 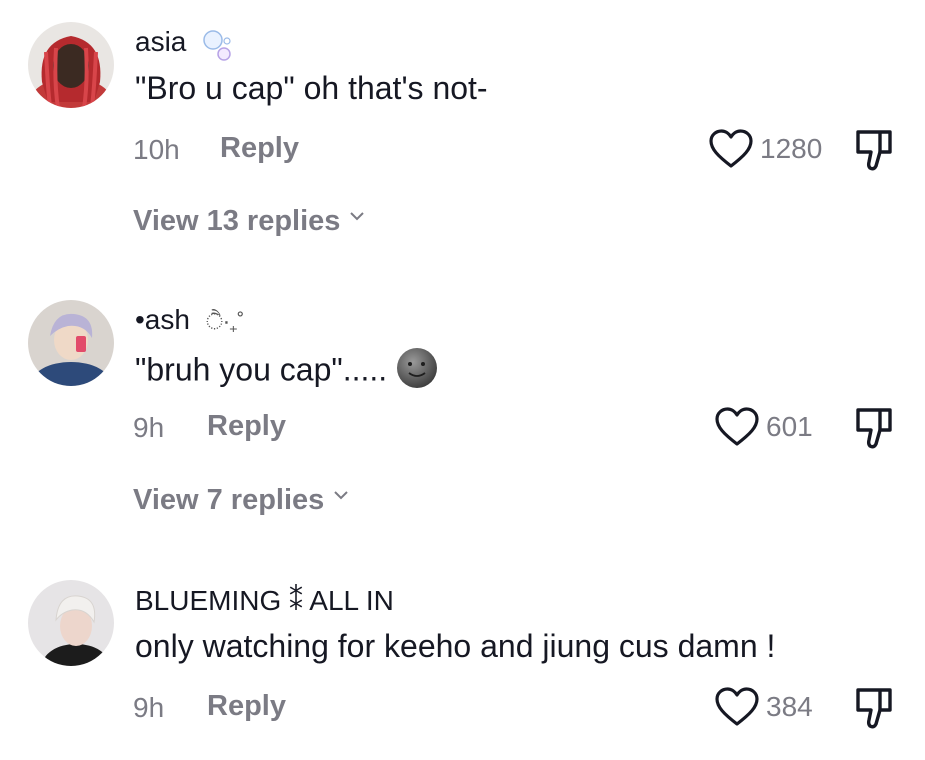 I want to click on username: asia, so click(x=183, y=44).